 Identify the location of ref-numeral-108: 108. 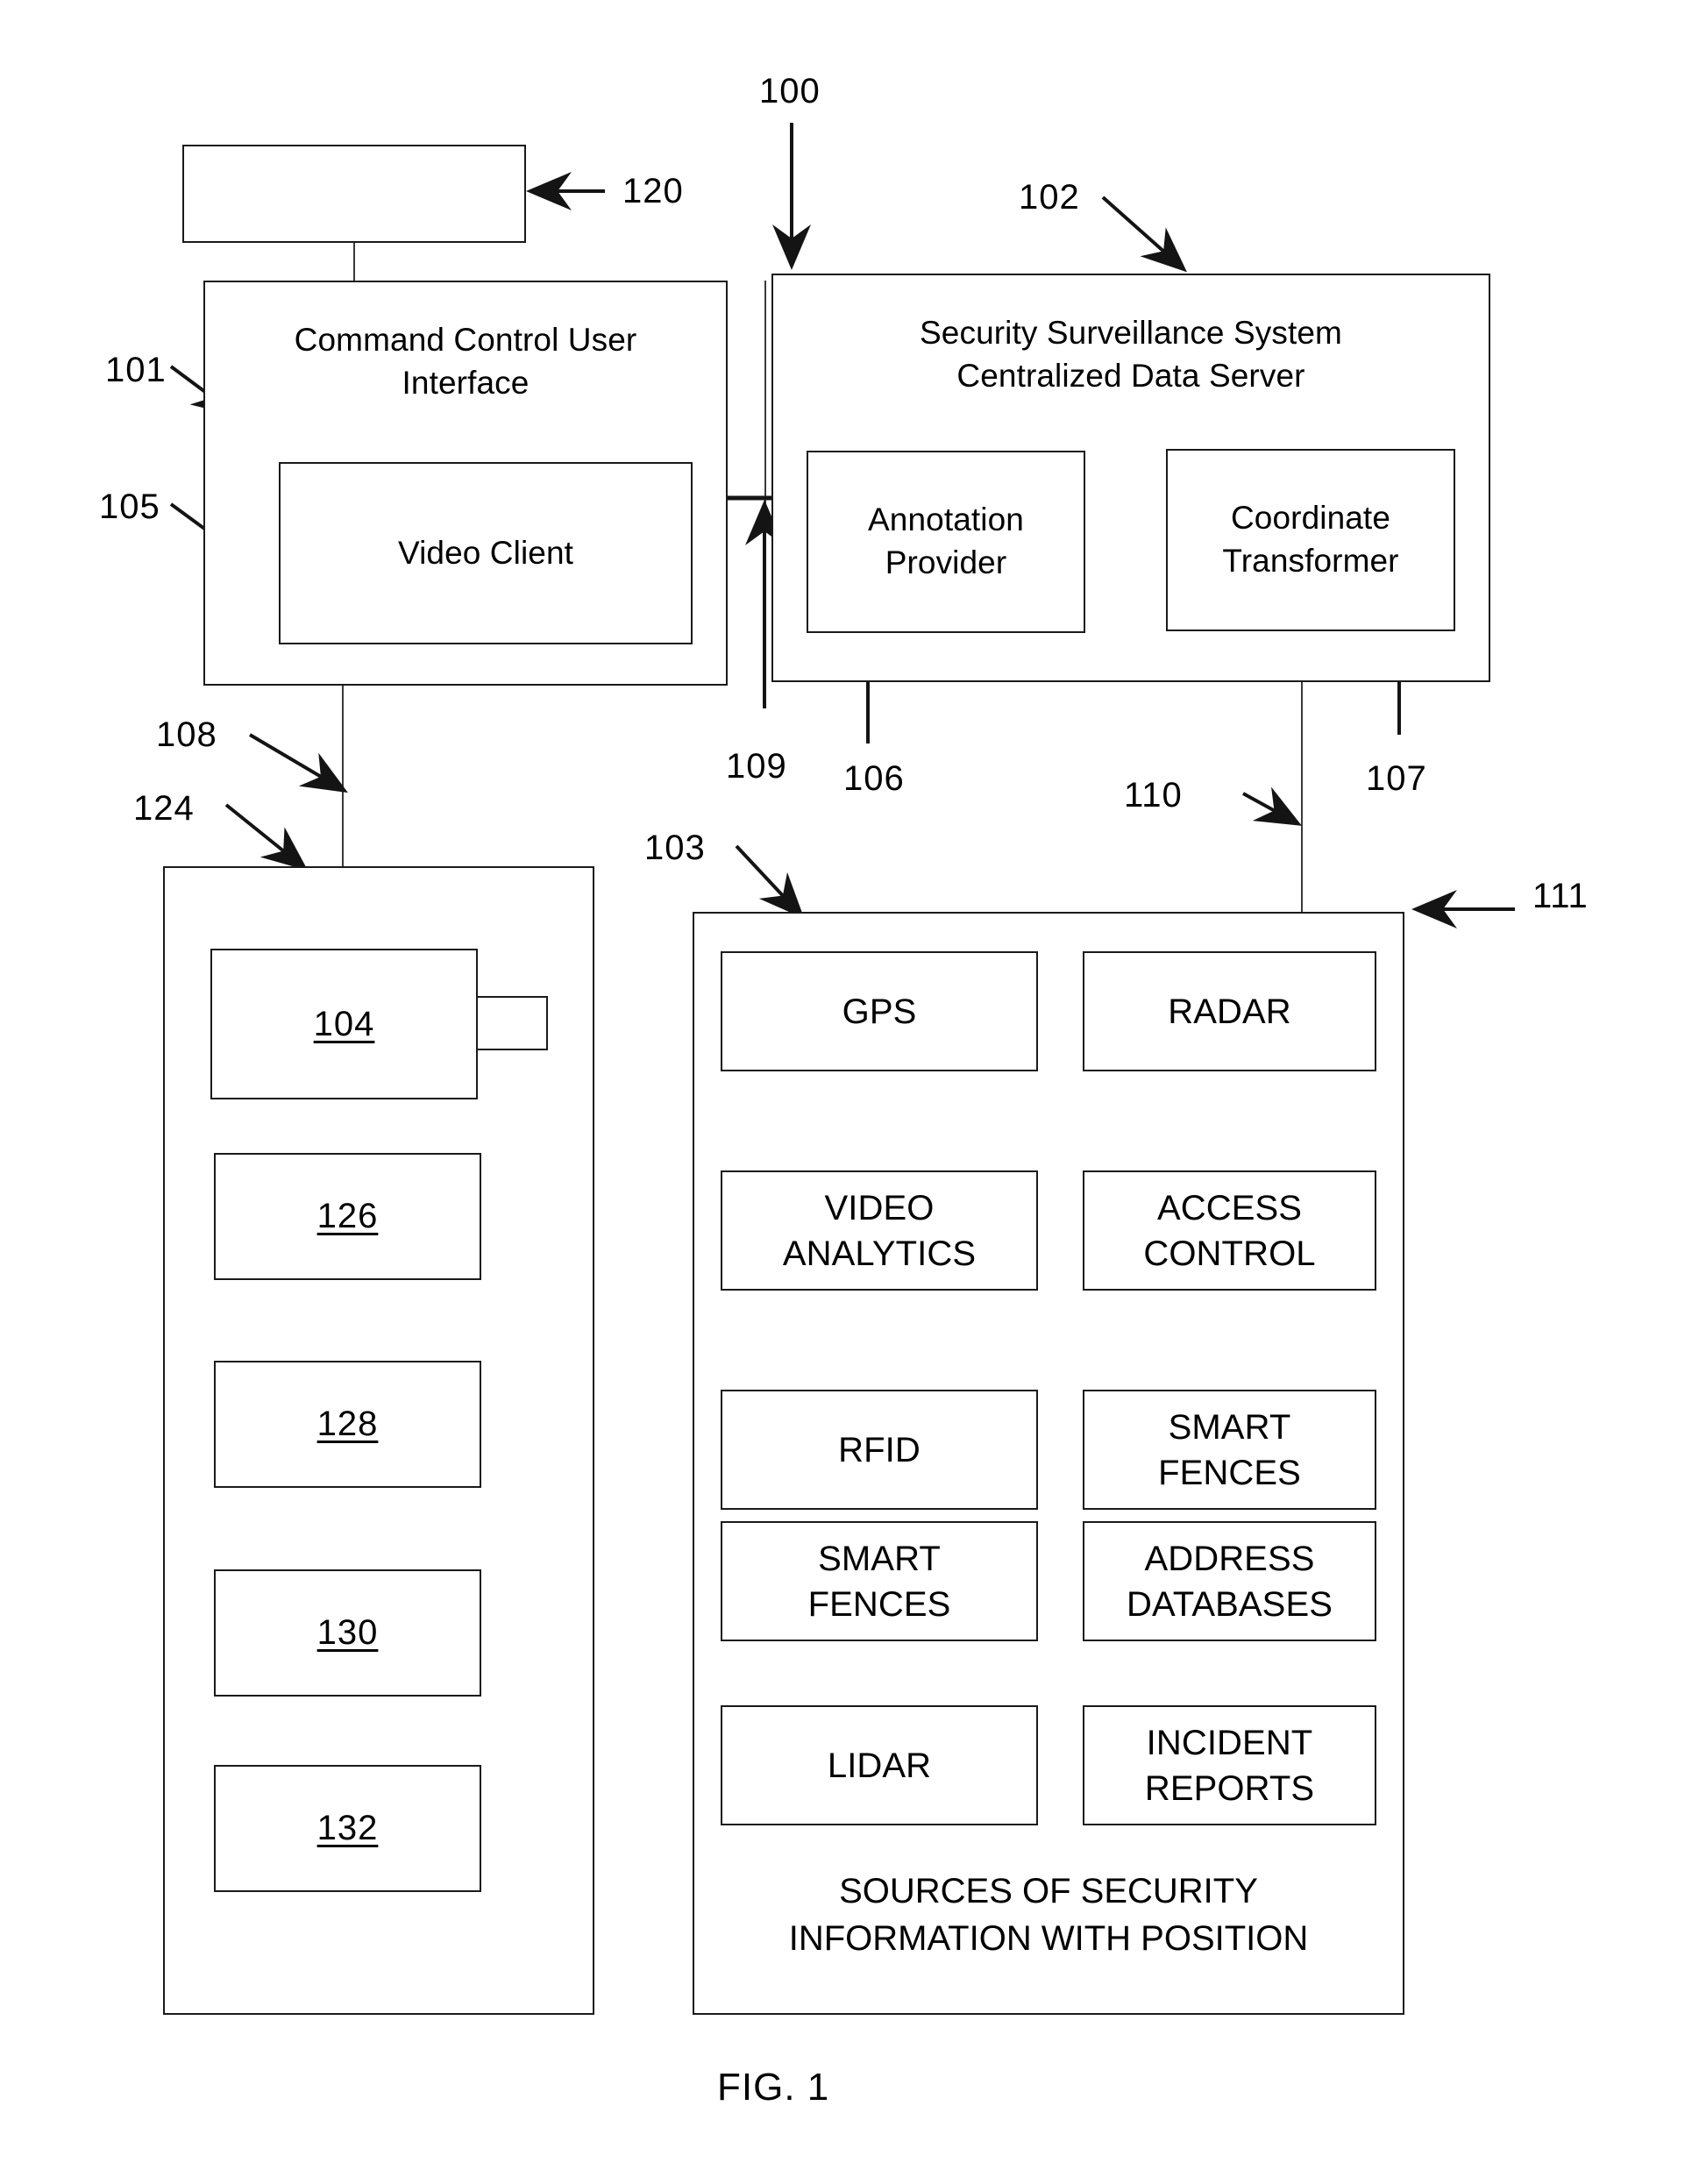
(186, 734).